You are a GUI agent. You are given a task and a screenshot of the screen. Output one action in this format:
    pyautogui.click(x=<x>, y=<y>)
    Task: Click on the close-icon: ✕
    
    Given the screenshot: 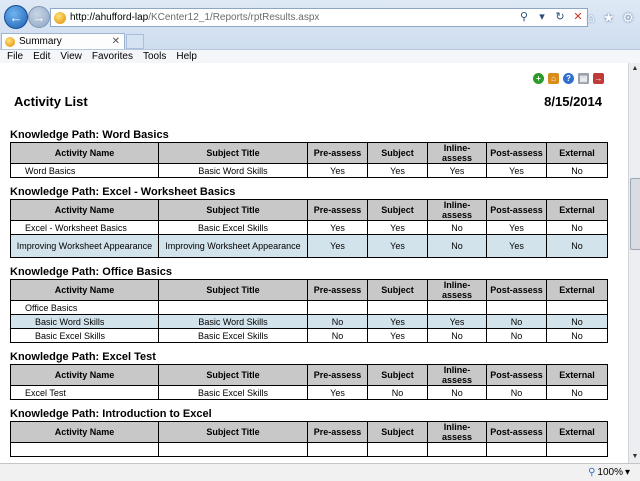 What is the action you would take?
    pyautogui.click(x=116, y=41)
    